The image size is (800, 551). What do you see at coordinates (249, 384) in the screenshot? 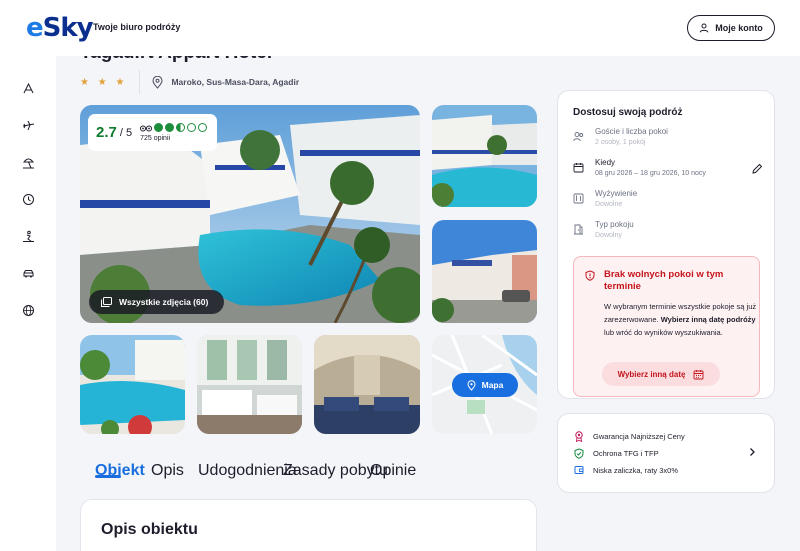
I see `hotel-photo-restaurant` at bounding box center [249, 384].